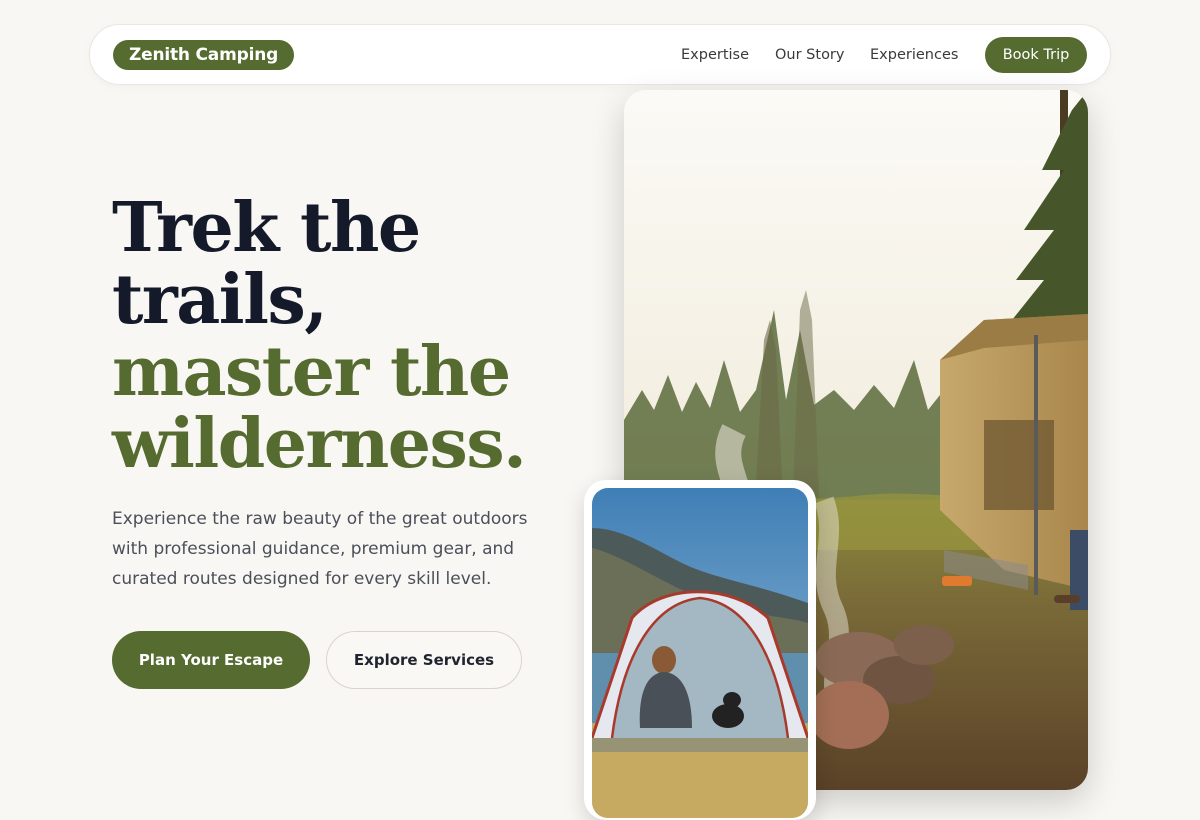  What do you see at coordinates (1036, 55) in the screenshot?
I see `book-trip-button: Book Trip` at bounding box center [1036, 55].